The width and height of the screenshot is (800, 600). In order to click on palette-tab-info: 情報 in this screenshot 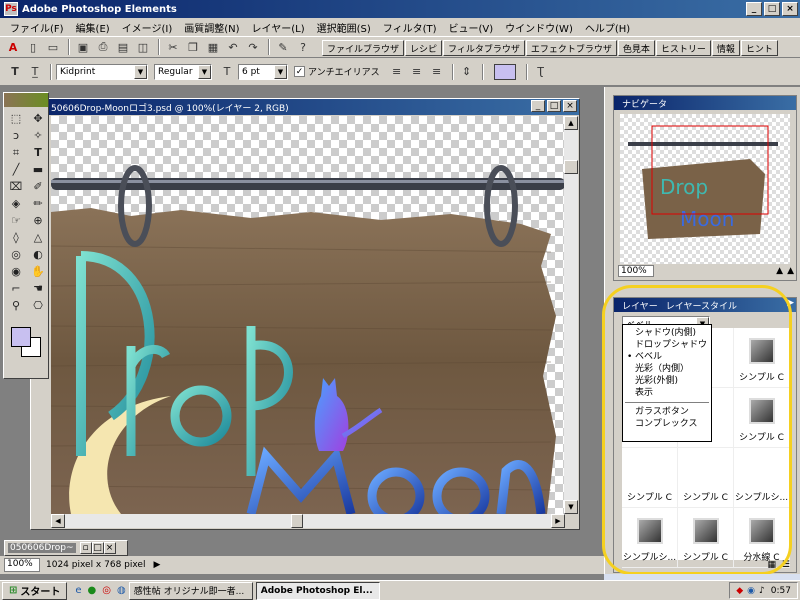, I will do `click(725, 48)`.